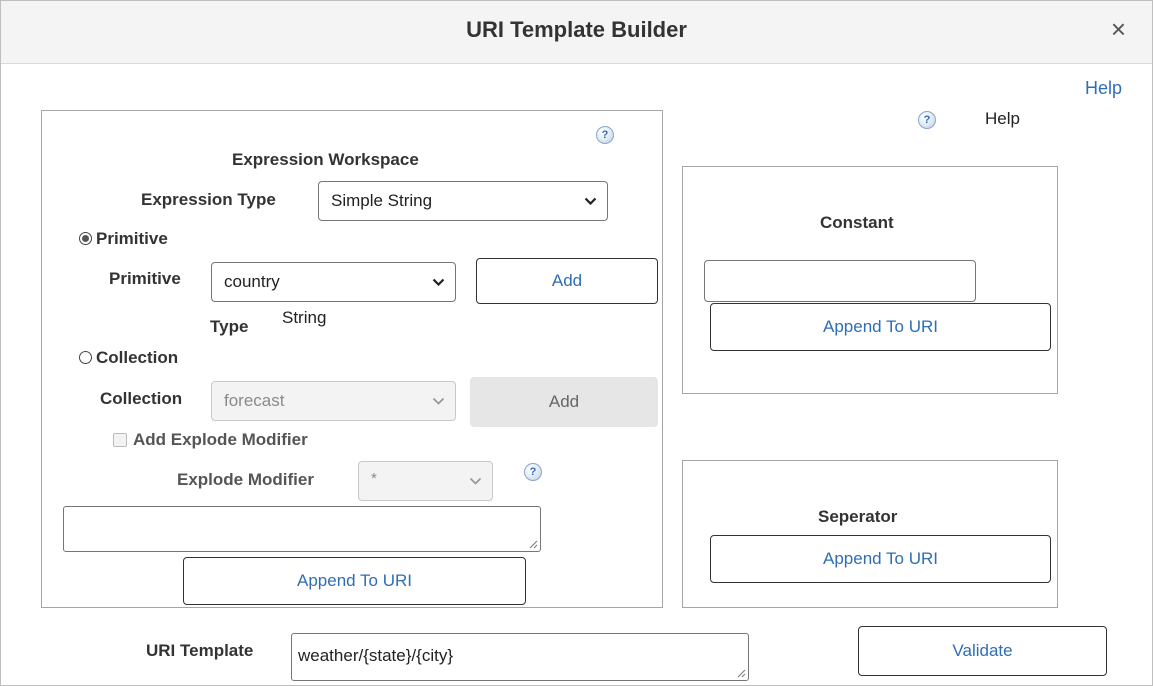 The image size is (1153, 686). Describe the element at coordinates (858, 516) in the screenshot. I see `separator-heading: Seperator` at that location.